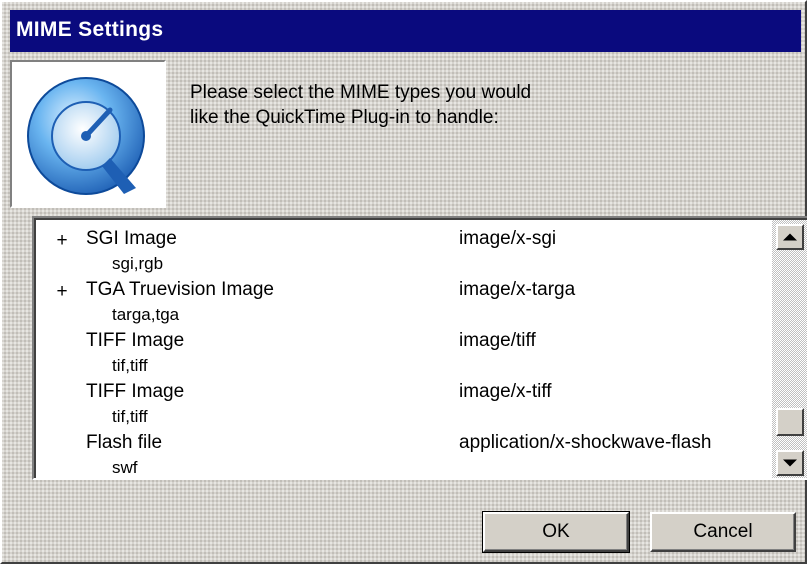 The height and width of the screenshot is (564, 807). I want to click on mime-type-value: image/x-targa, so click(517, 289).